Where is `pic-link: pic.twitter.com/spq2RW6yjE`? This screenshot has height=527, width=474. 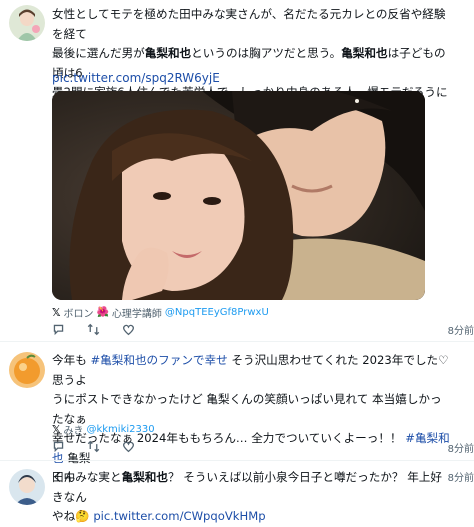
pic-link: pic.twitter.com/spq2RW6yjE is located at coordinates (136, 78).